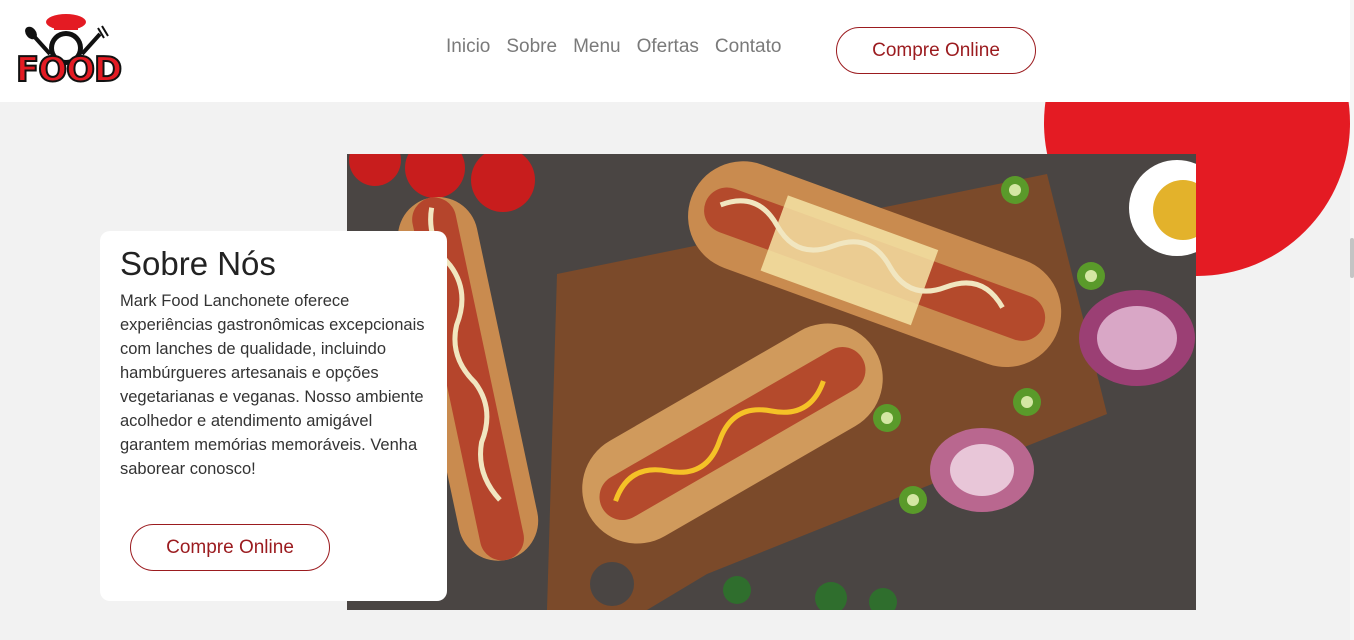 The image size is (1354, 640). I want to click on about-buy-online-button: Compre Online, so click(230, 547).